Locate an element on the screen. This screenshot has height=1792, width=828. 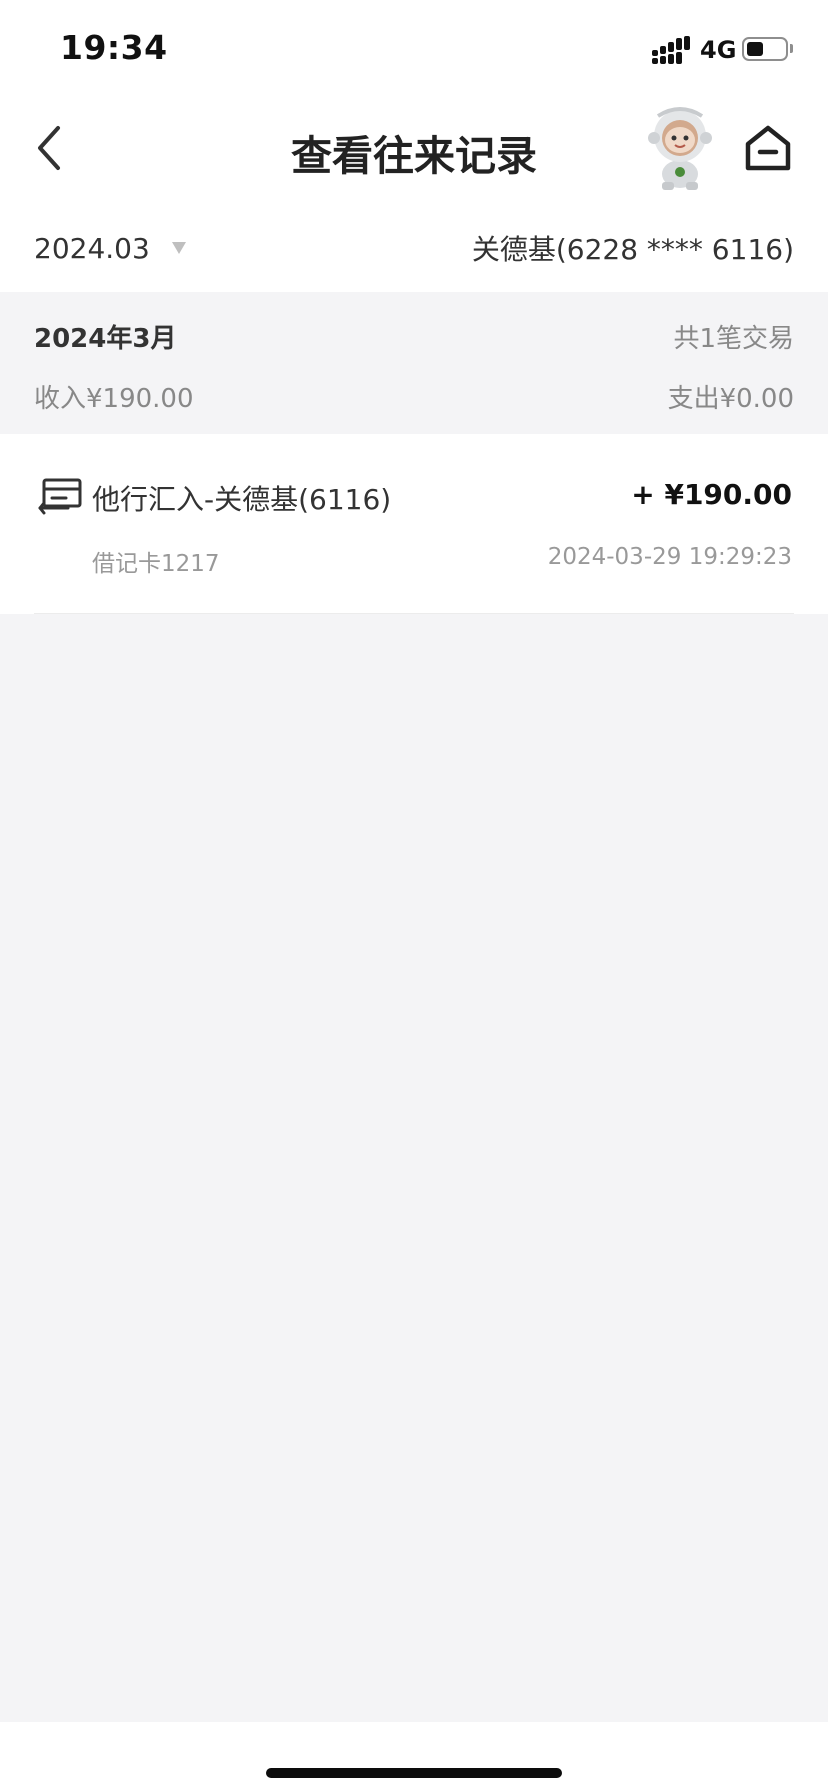
transaction-count: 共1笔交易 is located at coordinates (733, 339).